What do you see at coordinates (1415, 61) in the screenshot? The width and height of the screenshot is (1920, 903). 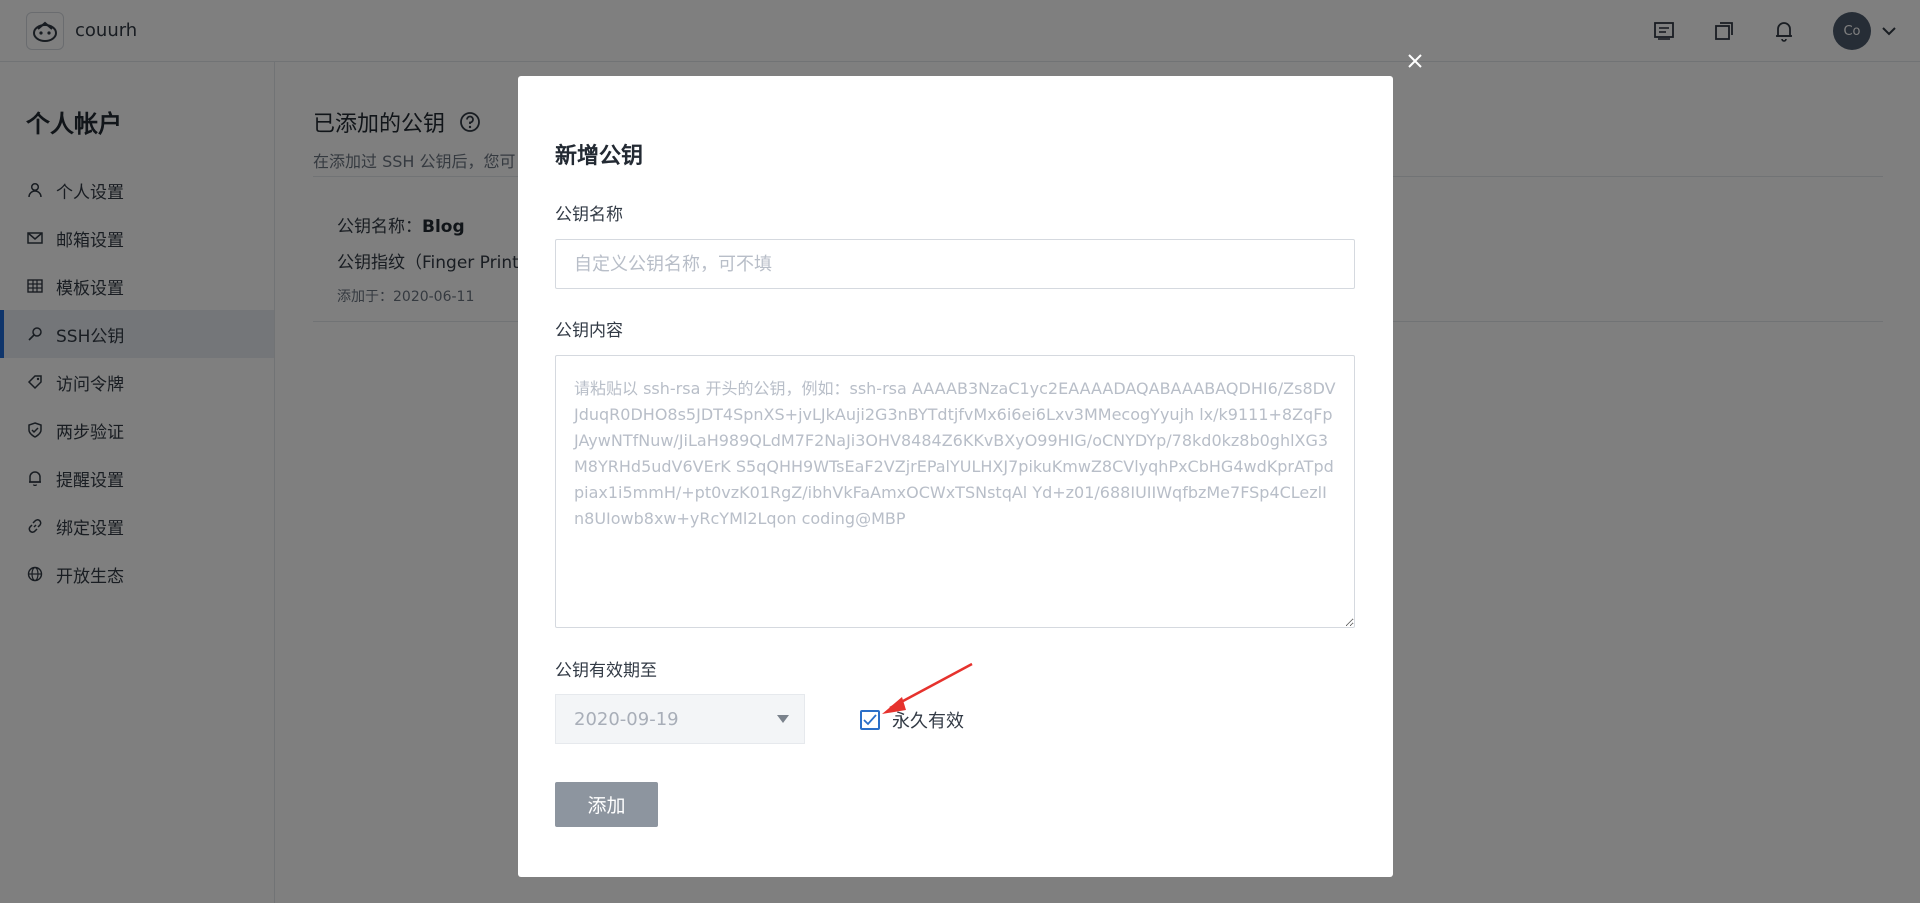 I see `close-icon` at bounding box center [1415, 61].